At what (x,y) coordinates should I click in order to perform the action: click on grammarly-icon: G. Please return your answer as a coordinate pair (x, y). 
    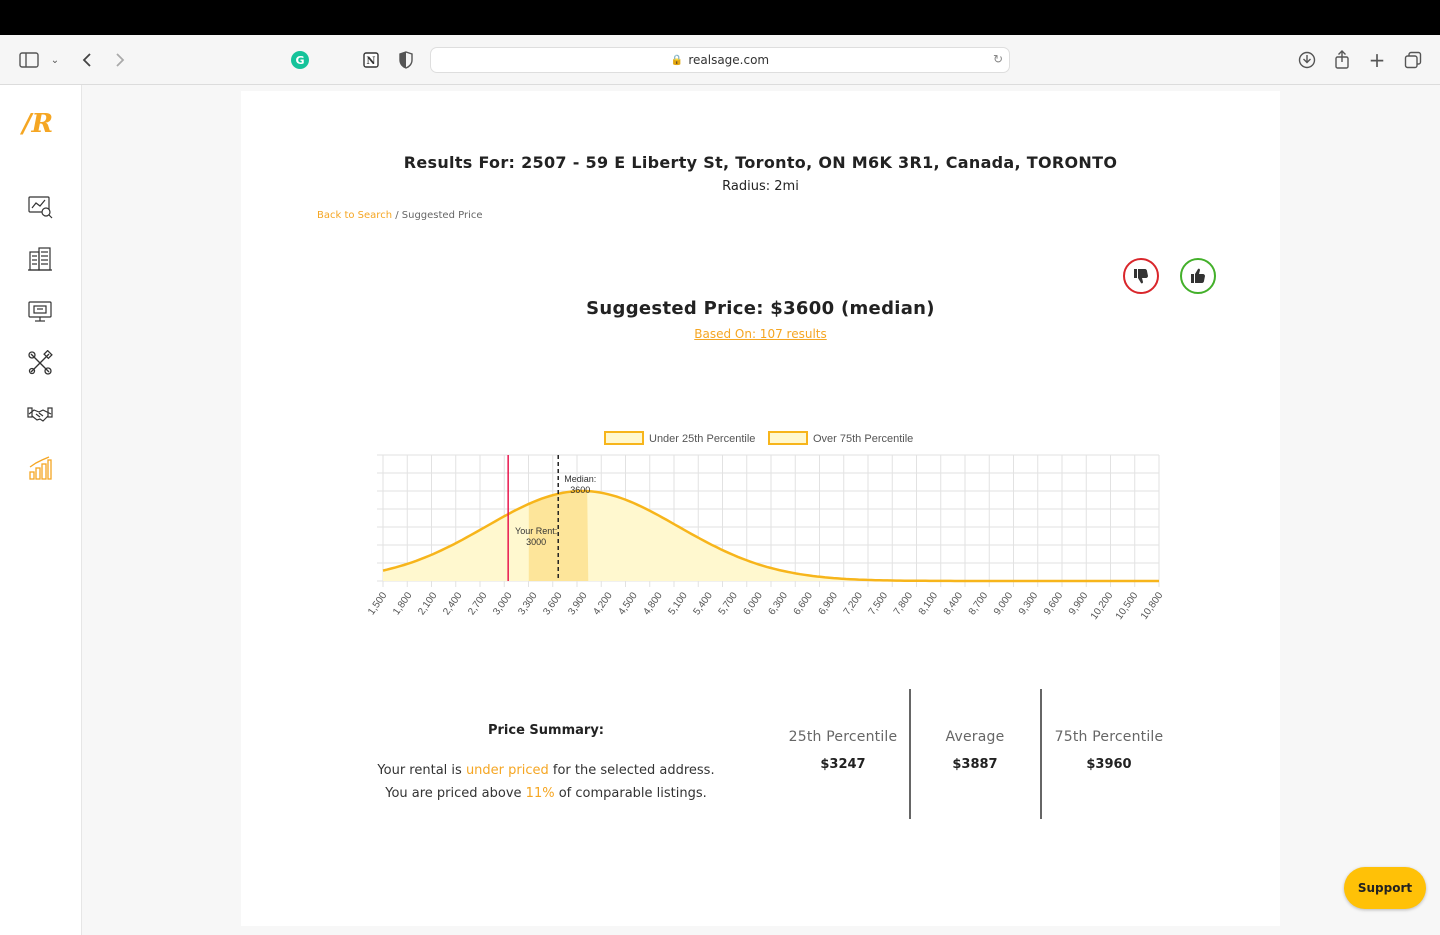
    Looking at the image, I should click on (300, 60).